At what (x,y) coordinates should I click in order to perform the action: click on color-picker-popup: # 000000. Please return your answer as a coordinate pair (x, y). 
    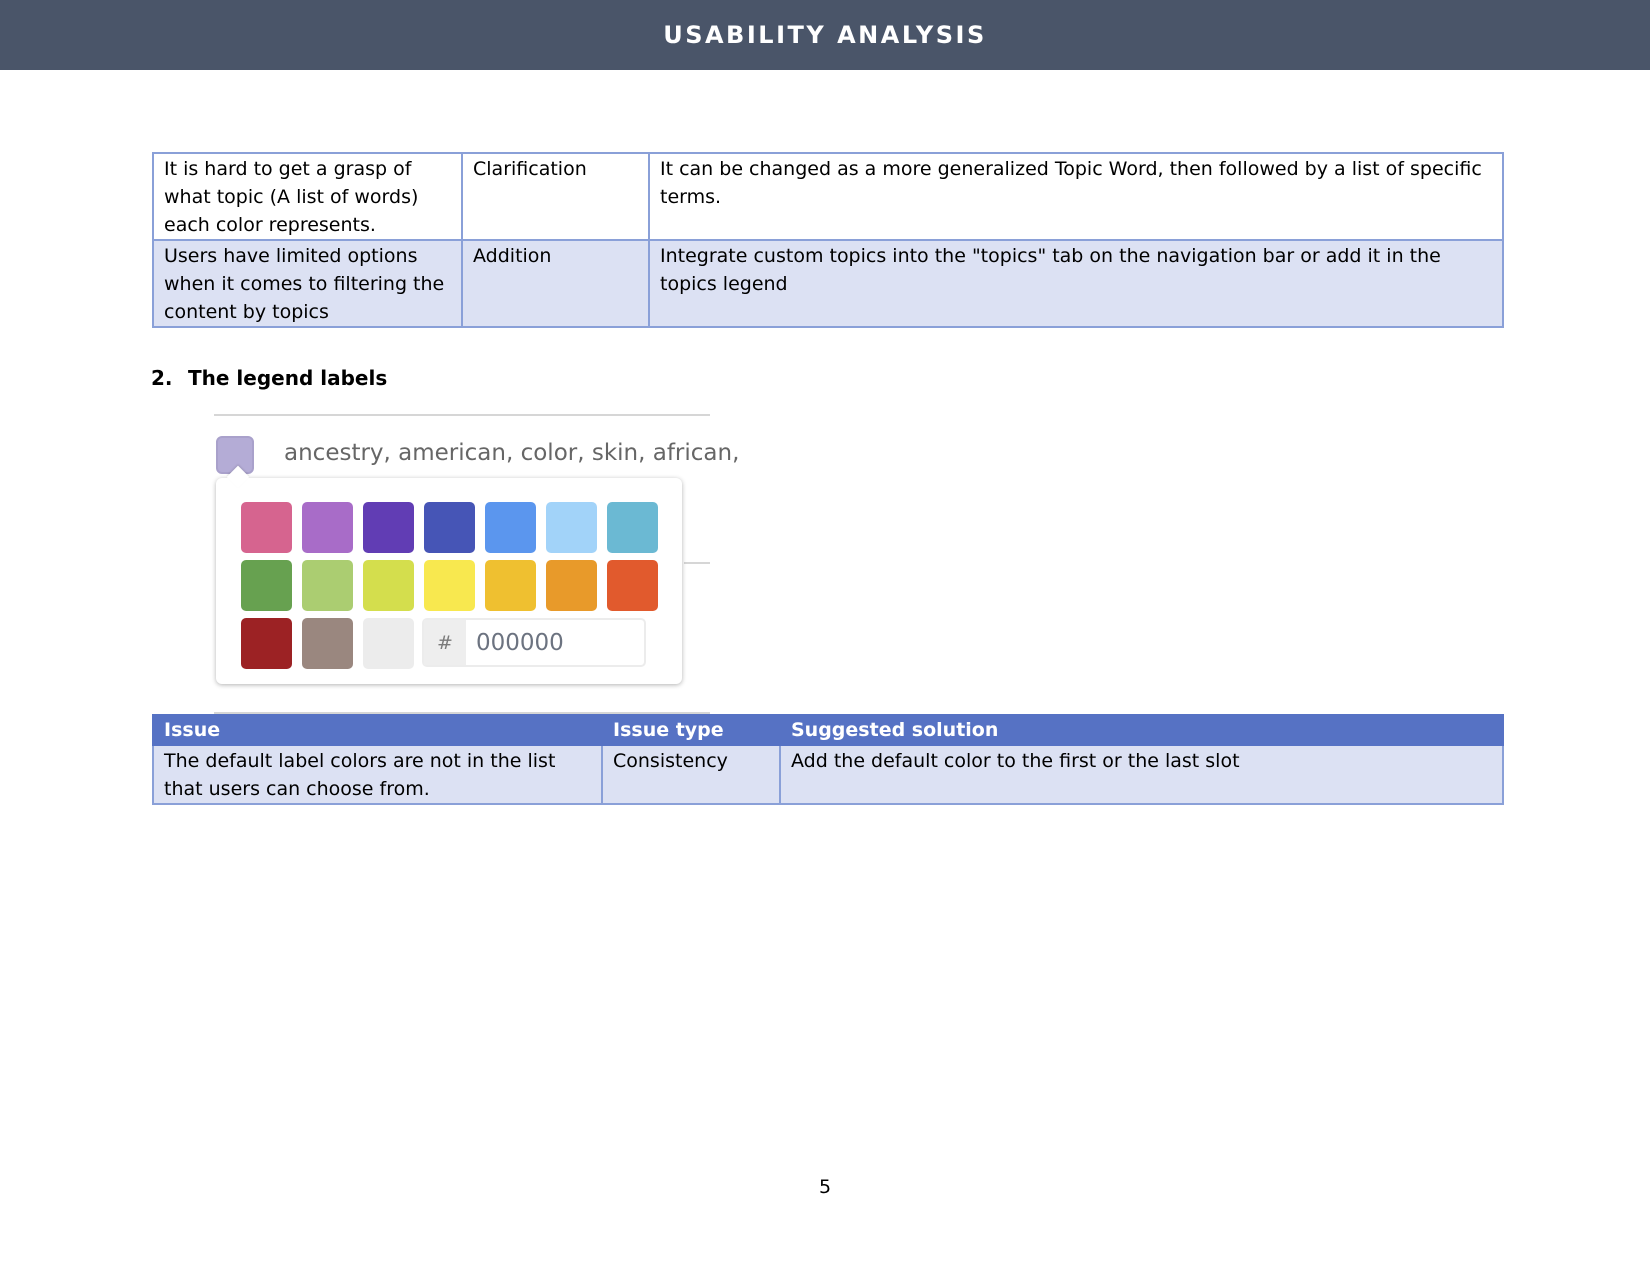
    Looking at the image, I should click on (449, 574).